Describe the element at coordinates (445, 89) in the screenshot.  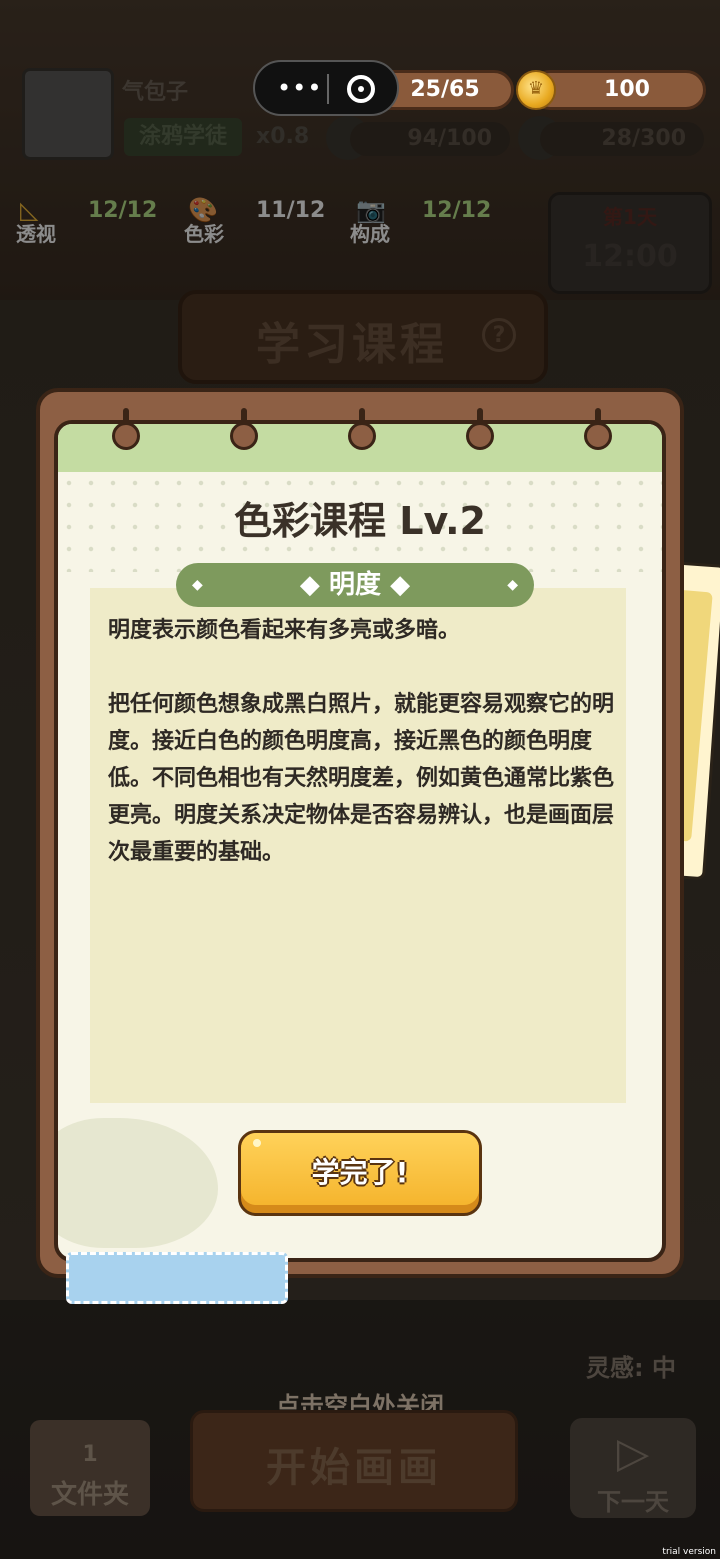
I see `energy-value: 25/65` at that location.